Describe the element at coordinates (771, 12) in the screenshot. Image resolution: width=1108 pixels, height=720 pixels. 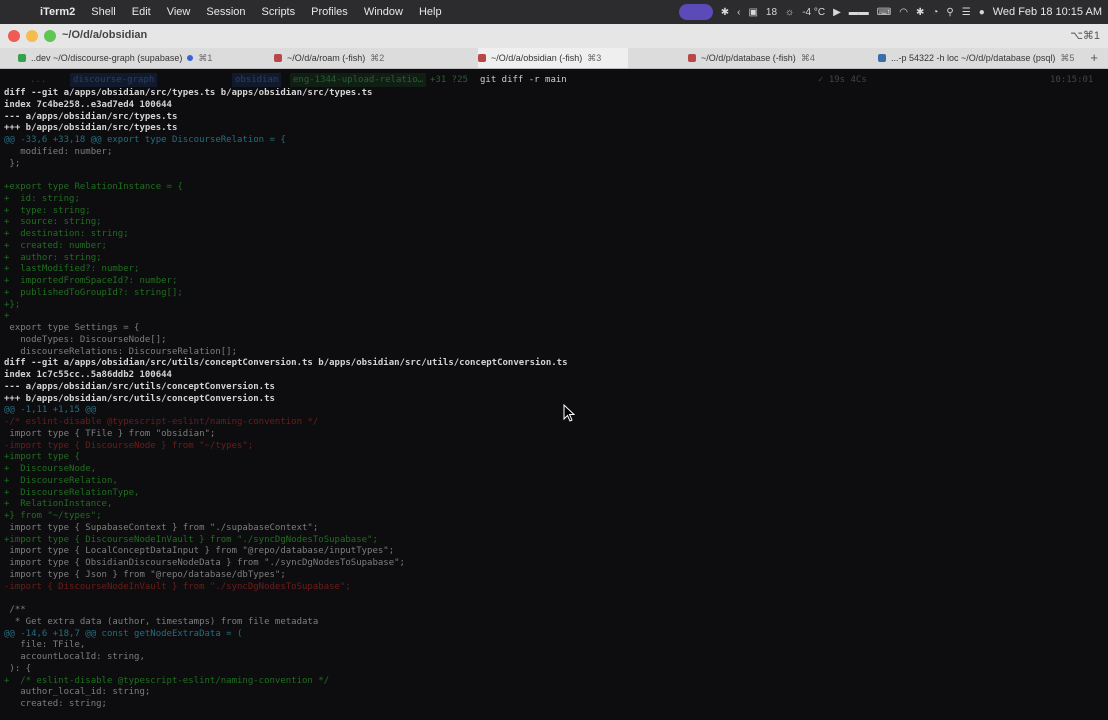
I see `badge-count: 18` at that location.